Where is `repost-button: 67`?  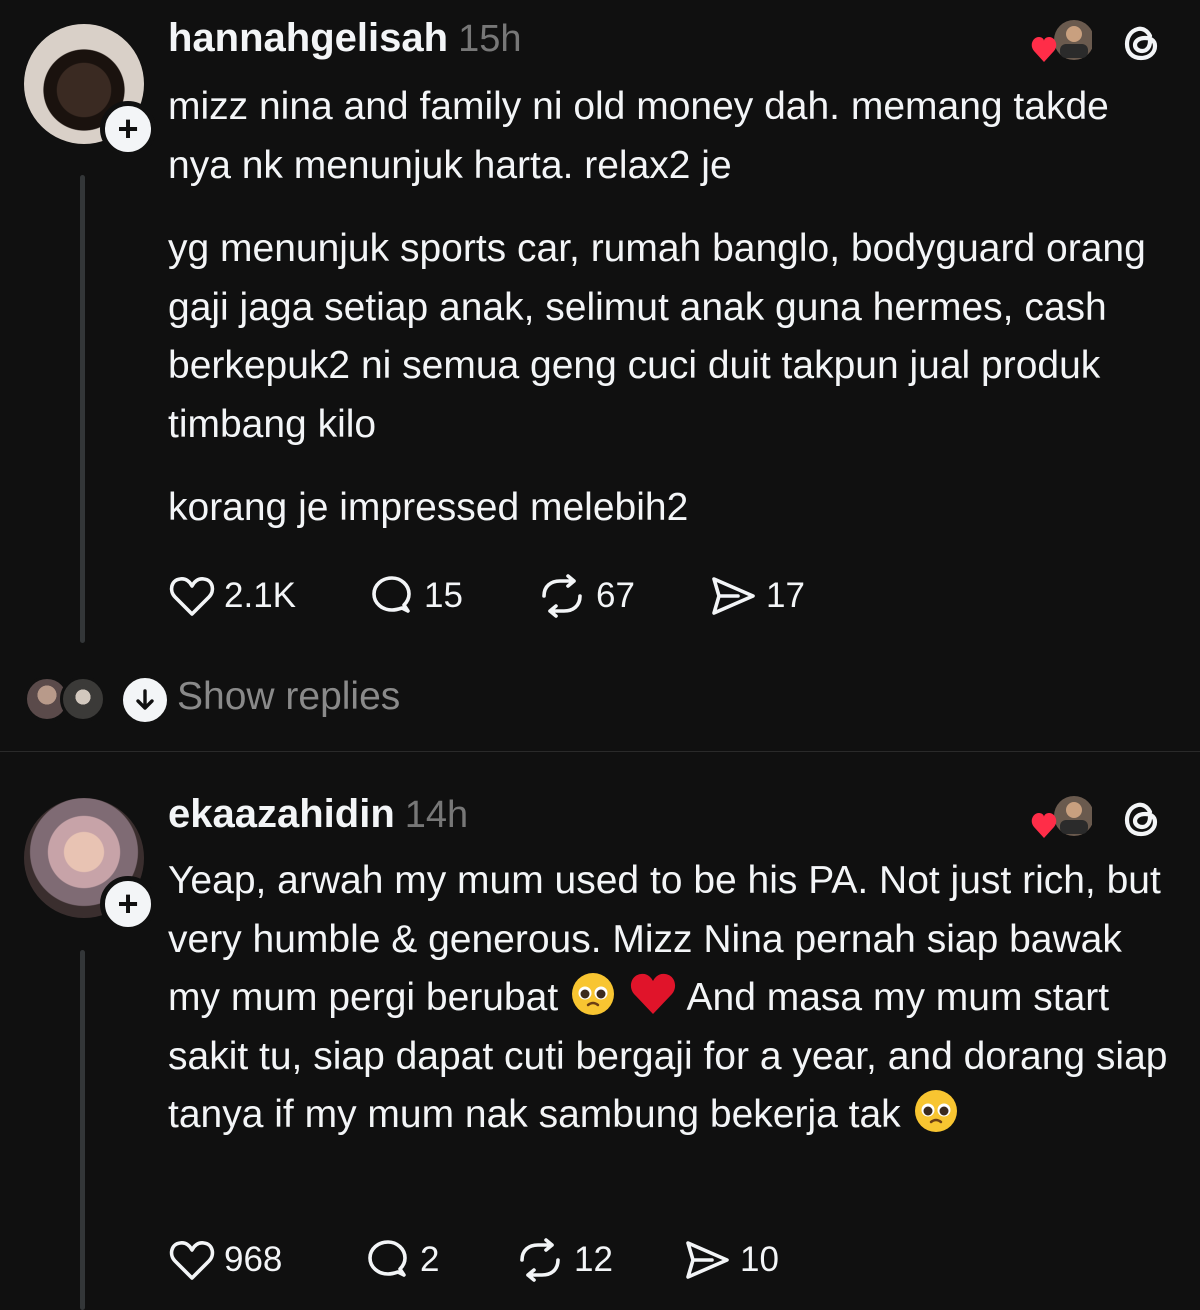 repost-button: 67 is located at coordinates (622, 596).